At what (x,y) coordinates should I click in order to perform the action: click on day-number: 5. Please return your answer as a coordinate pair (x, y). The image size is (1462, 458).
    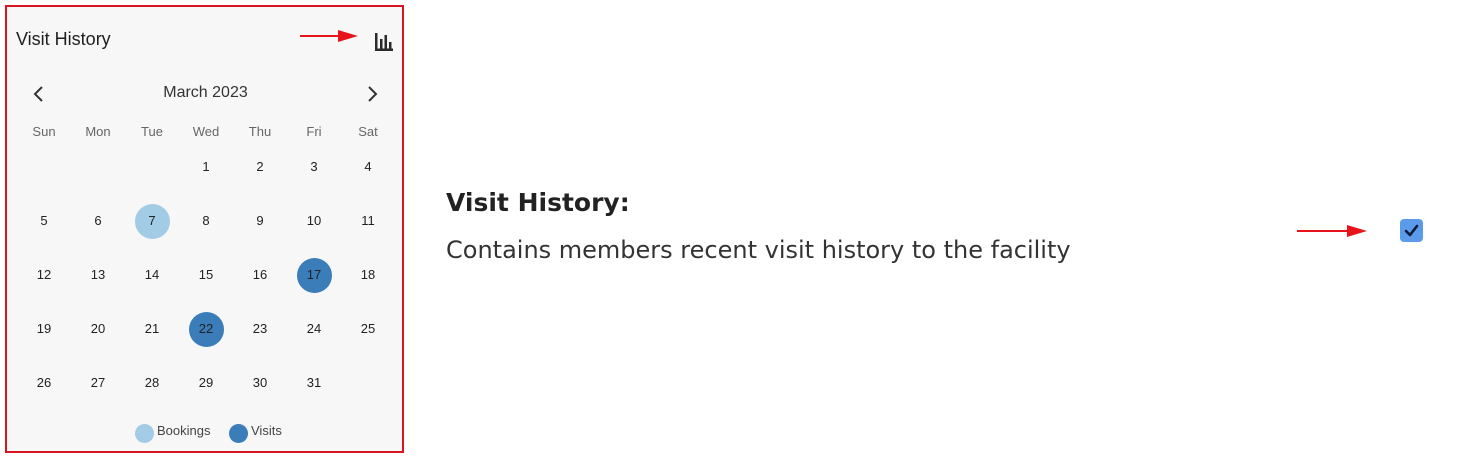
    Looking at the image, I should click on (44, 220).